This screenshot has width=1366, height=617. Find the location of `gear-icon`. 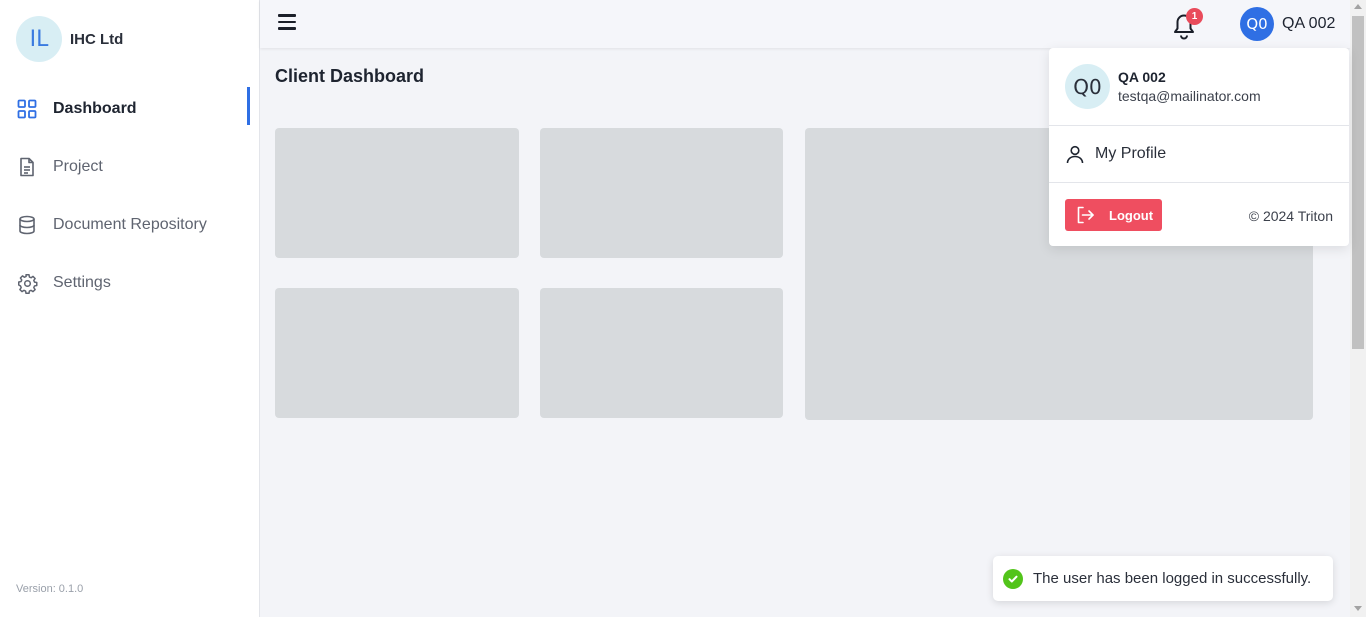

gear-icon is located at coordinates (27, 283).